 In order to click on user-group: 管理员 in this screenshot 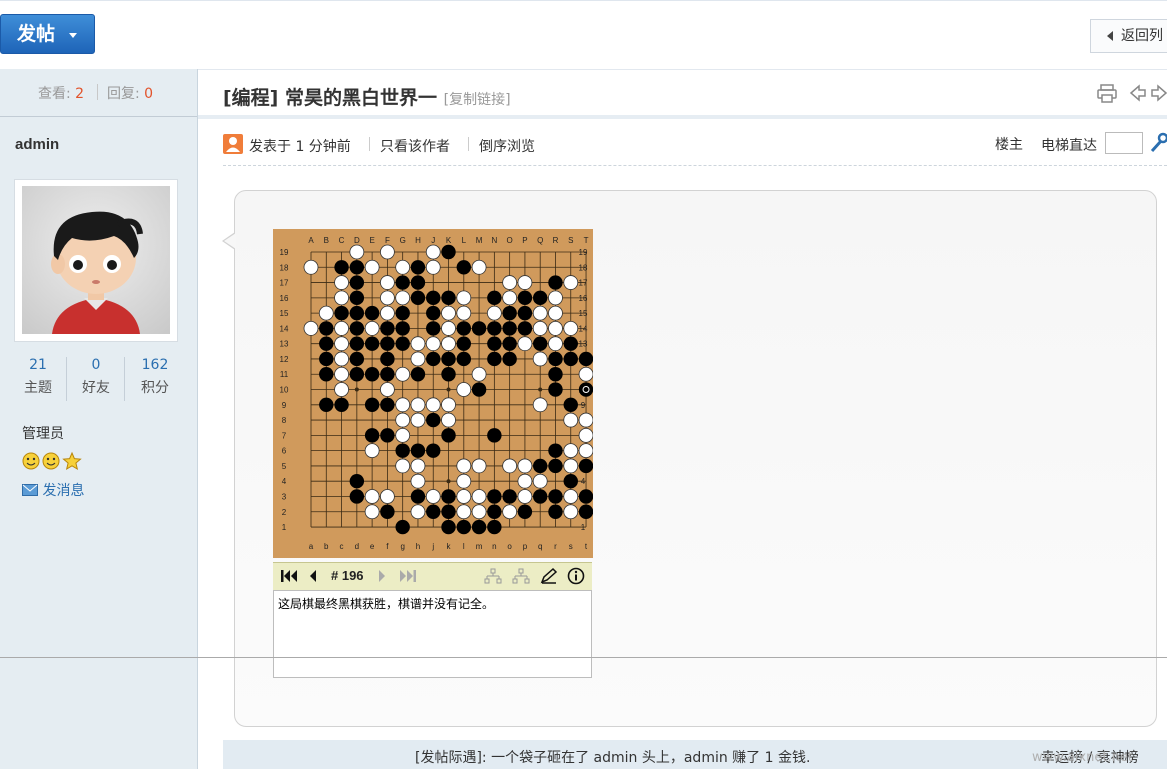, I will do `click(43, 433)`.